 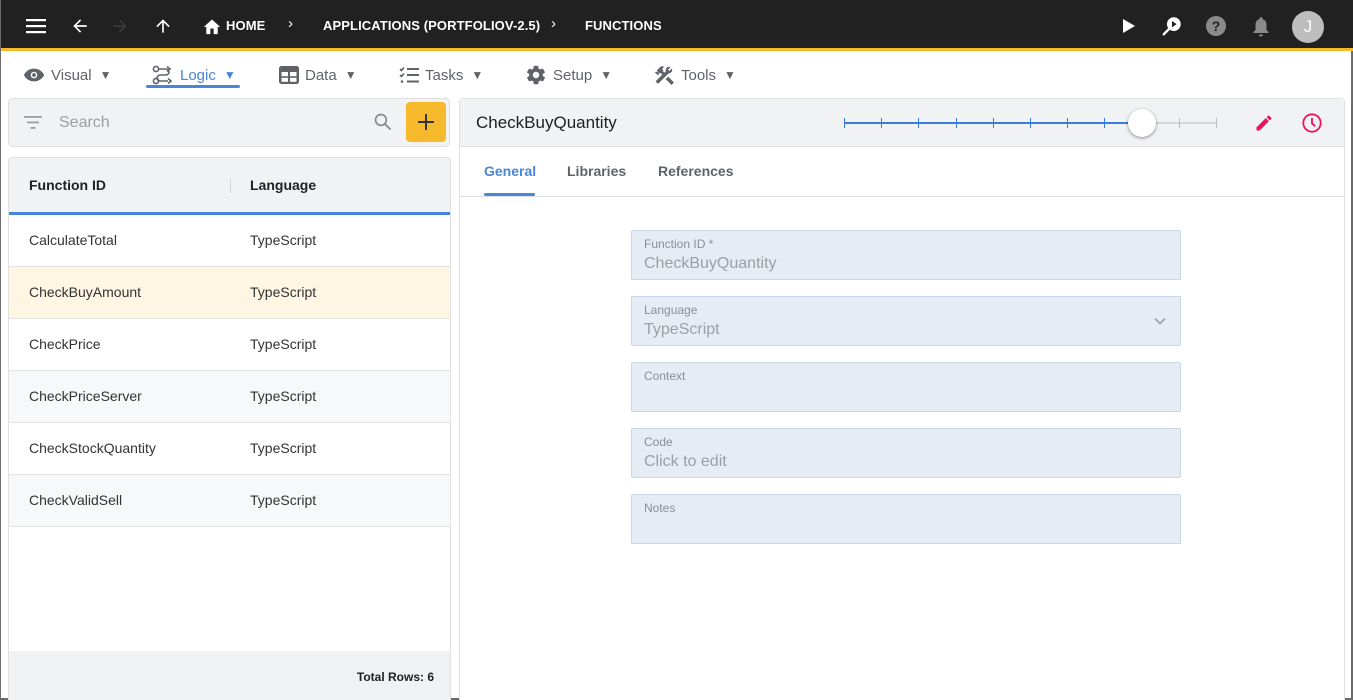 I want to click on search-play-icon, so click(x=1172, y=26).